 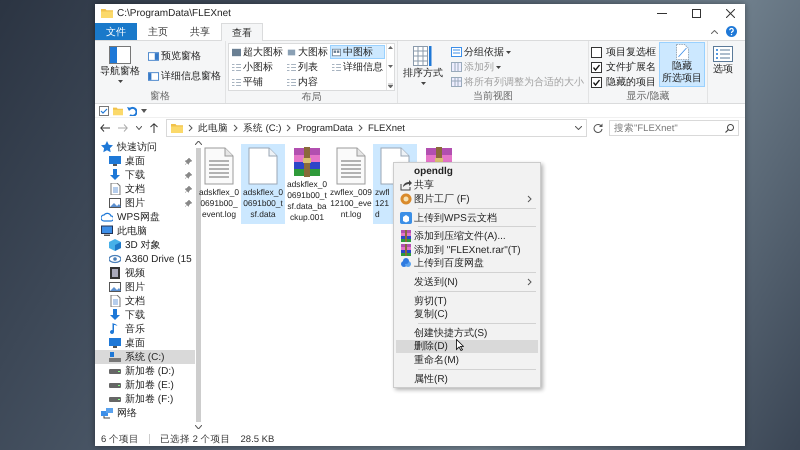 What do you see at coordinates (631, 67) in the screenshot?
I see `checkbox-label: 文件扩展名` at bounding box center [631, 67].